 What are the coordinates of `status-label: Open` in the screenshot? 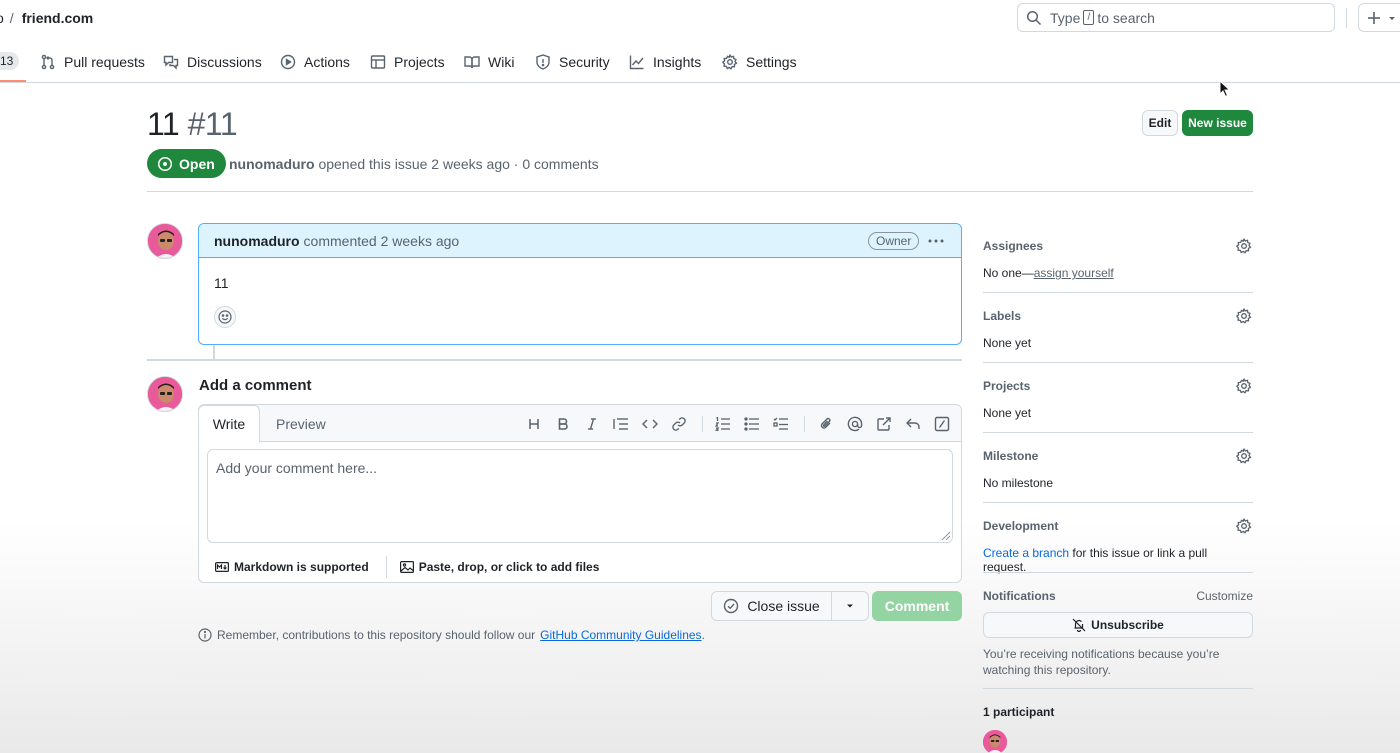 It's located at (197, 163).